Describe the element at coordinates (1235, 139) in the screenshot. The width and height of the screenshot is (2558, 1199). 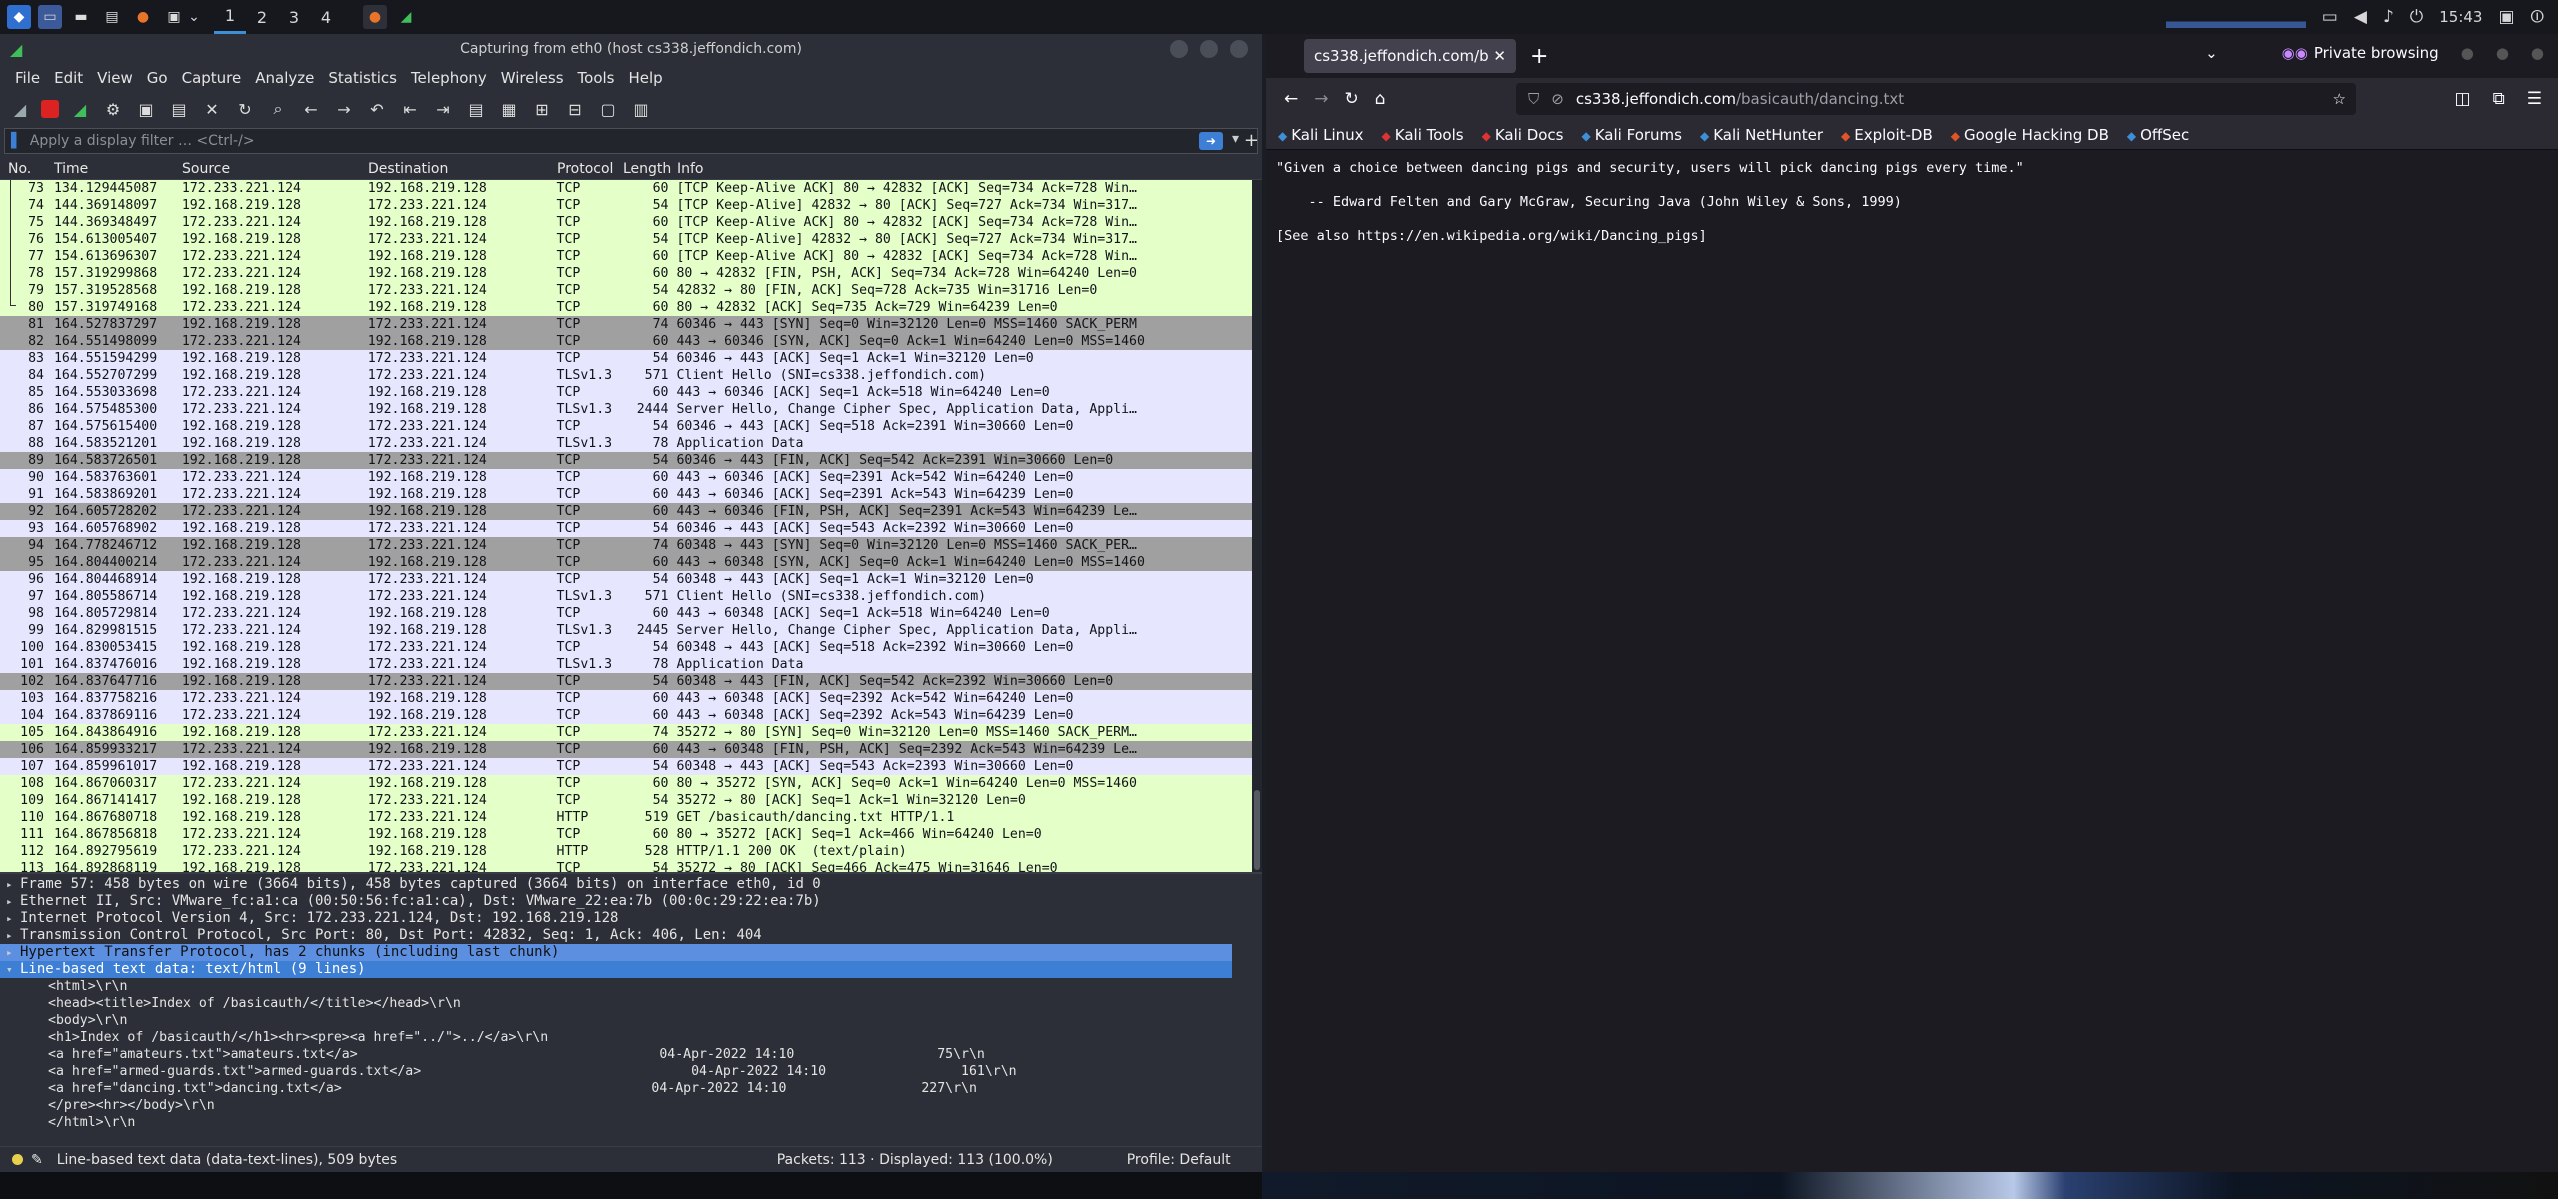
I see `filter-dropdown-icon: ▾` at that location.